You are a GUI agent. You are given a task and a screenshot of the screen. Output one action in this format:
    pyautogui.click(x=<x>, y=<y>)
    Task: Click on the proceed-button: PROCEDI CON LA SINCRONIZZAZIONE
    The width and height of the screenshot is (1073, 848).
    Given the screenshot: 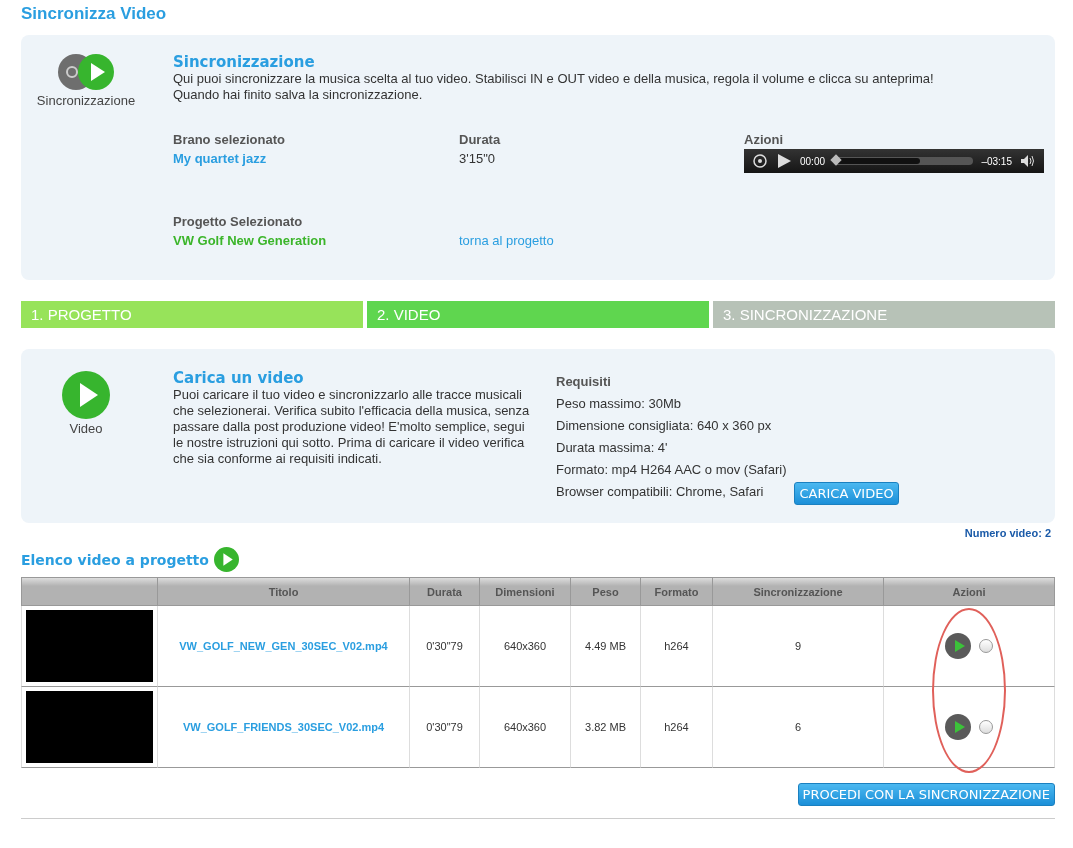 What is the action you would take?
    pyautogui.click(x=926, y=794)
    